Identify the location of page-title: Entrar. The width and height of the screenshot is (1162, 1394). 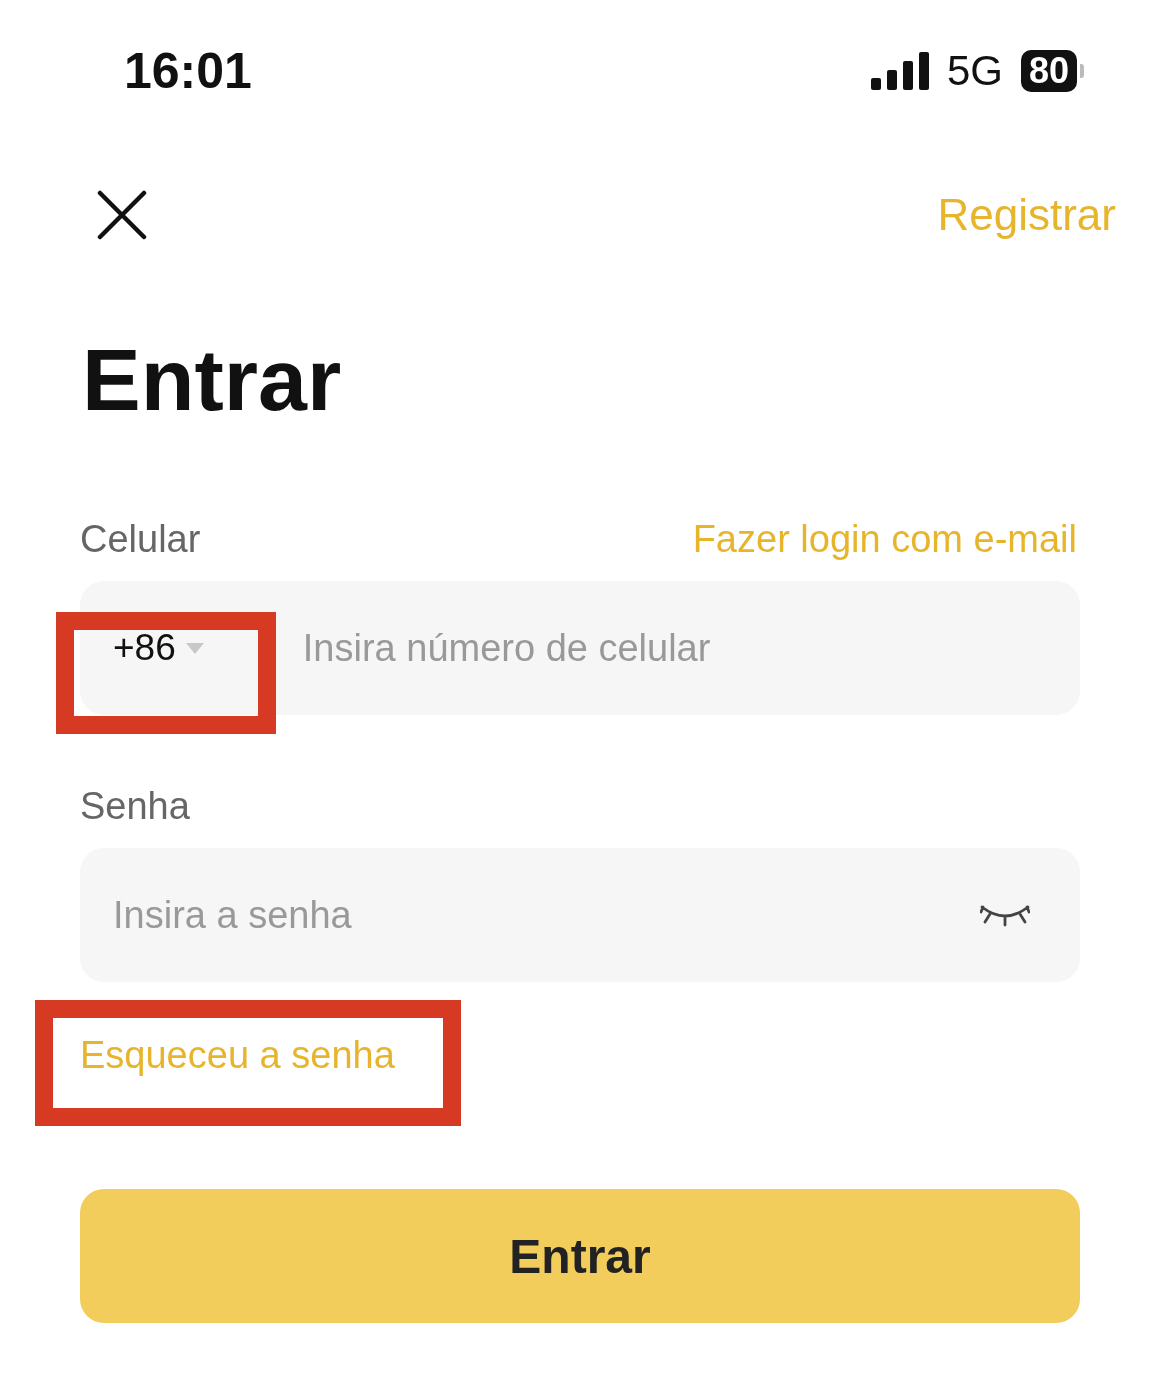
(212, 380).